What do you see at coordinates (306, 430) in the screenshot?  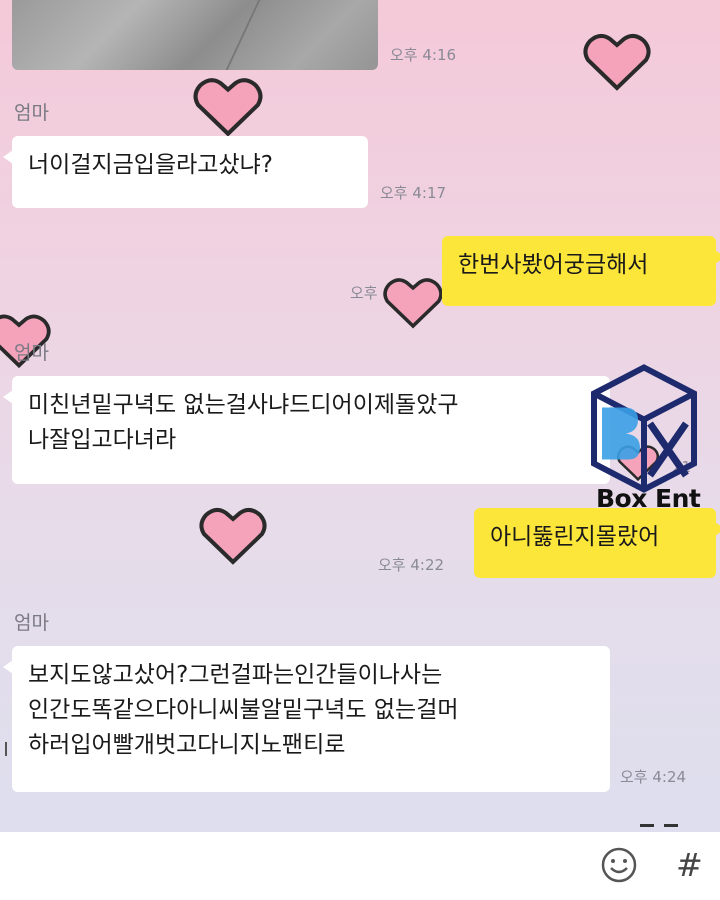 I see `message-bubble: 미친년밑구녁도 없는걸사냐드디어이제돌았구 나잘입고다녀라` at bounding box center [306, 430].